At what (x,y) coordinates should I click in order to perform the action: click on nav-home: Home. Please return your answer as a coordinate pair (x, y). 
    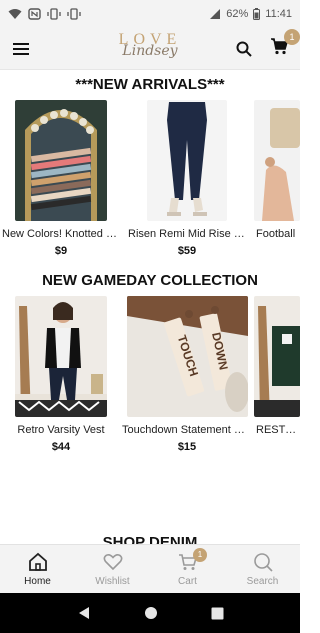
    Looking at the image, I should click on (37, 569).